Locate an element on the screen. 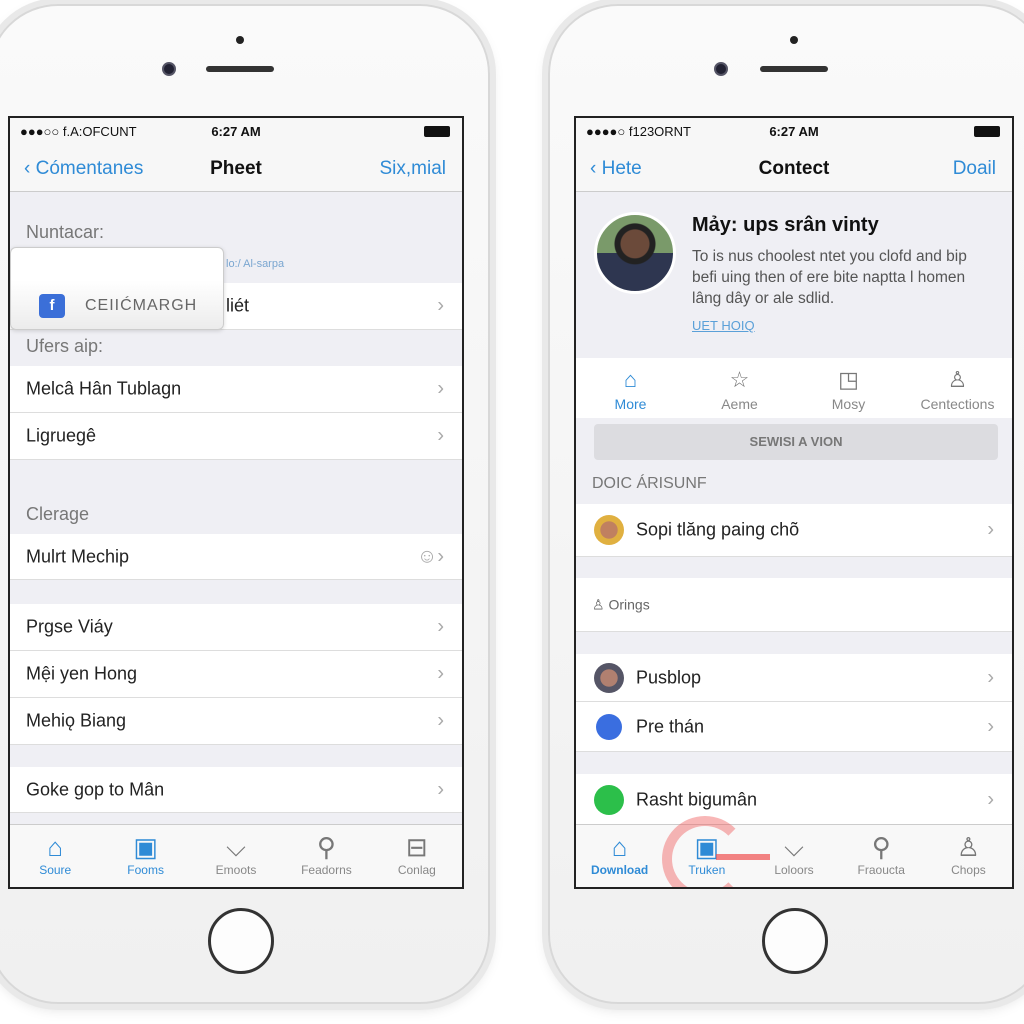  row-label: ♙ Orings is located at coordinates (621, 604).